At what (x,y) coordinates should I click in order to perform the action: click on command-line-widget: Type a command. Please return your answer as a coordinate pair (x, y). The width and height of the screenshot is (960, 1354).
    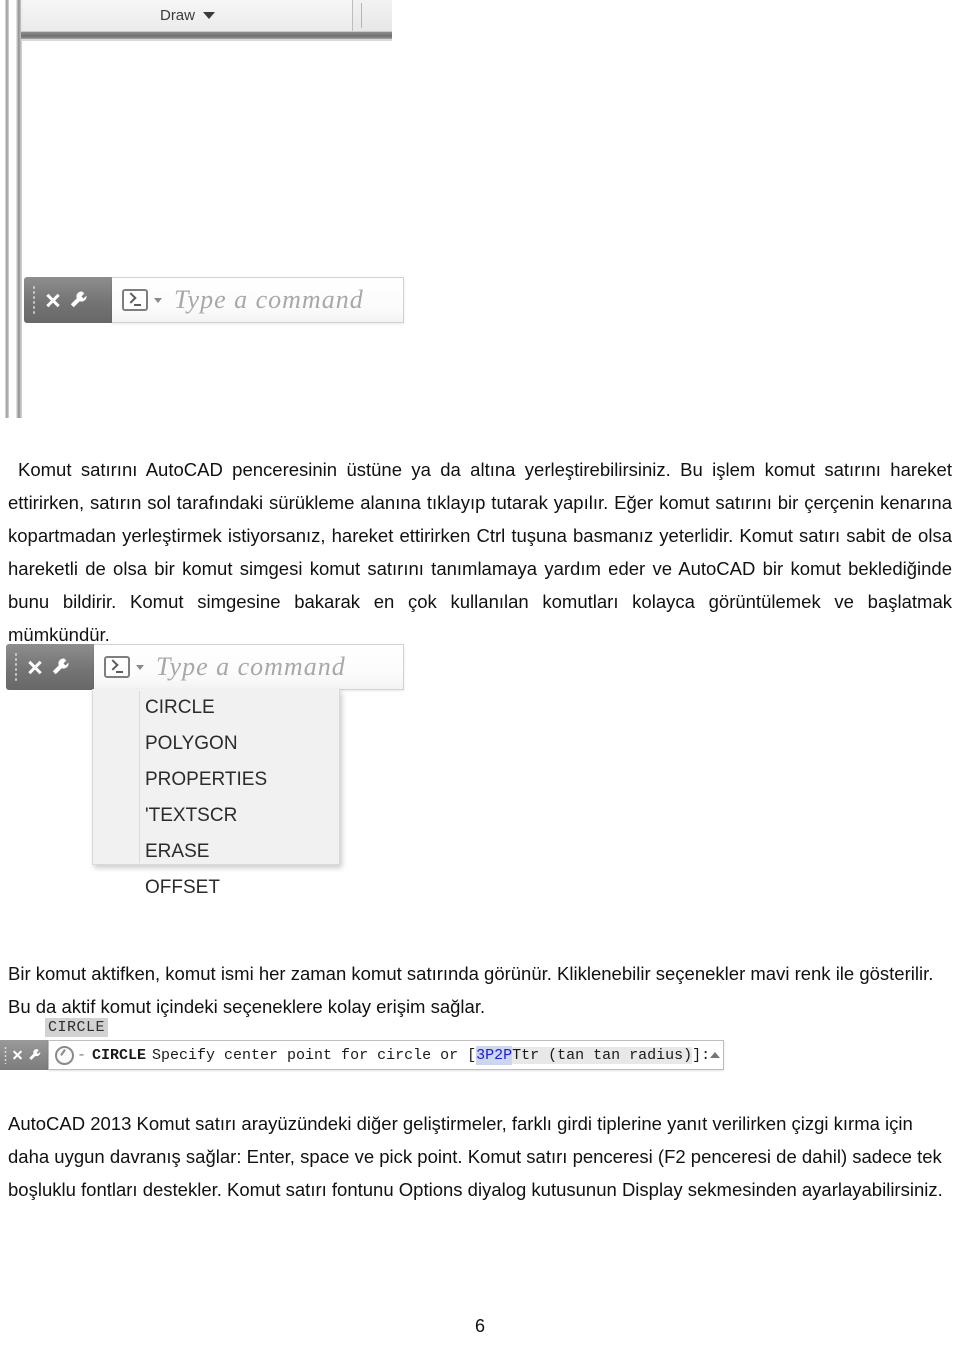
    Looking at the image, I should click on (214, 300).